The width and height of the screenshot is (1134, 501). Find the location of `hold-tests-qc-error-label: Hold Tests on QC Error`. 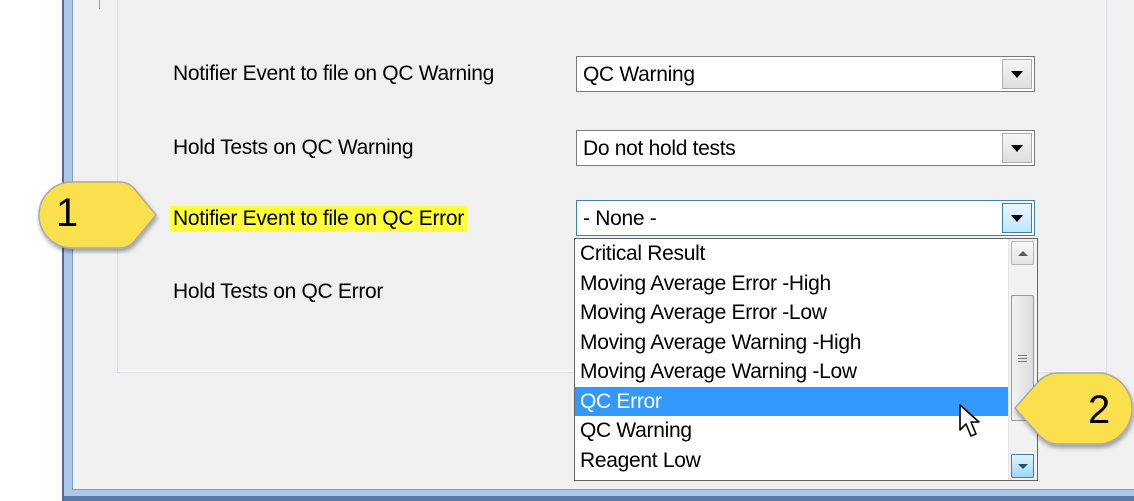

hold-tests-qc-error-label: Hold Tests on QC Error is located at coordinates (278, 291).